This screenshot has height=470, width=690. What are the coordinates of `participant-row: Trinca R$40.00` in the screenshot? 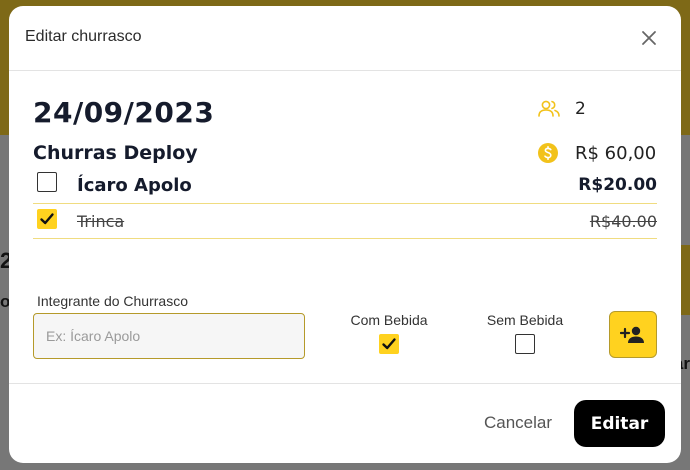 It's located at (345, 221).